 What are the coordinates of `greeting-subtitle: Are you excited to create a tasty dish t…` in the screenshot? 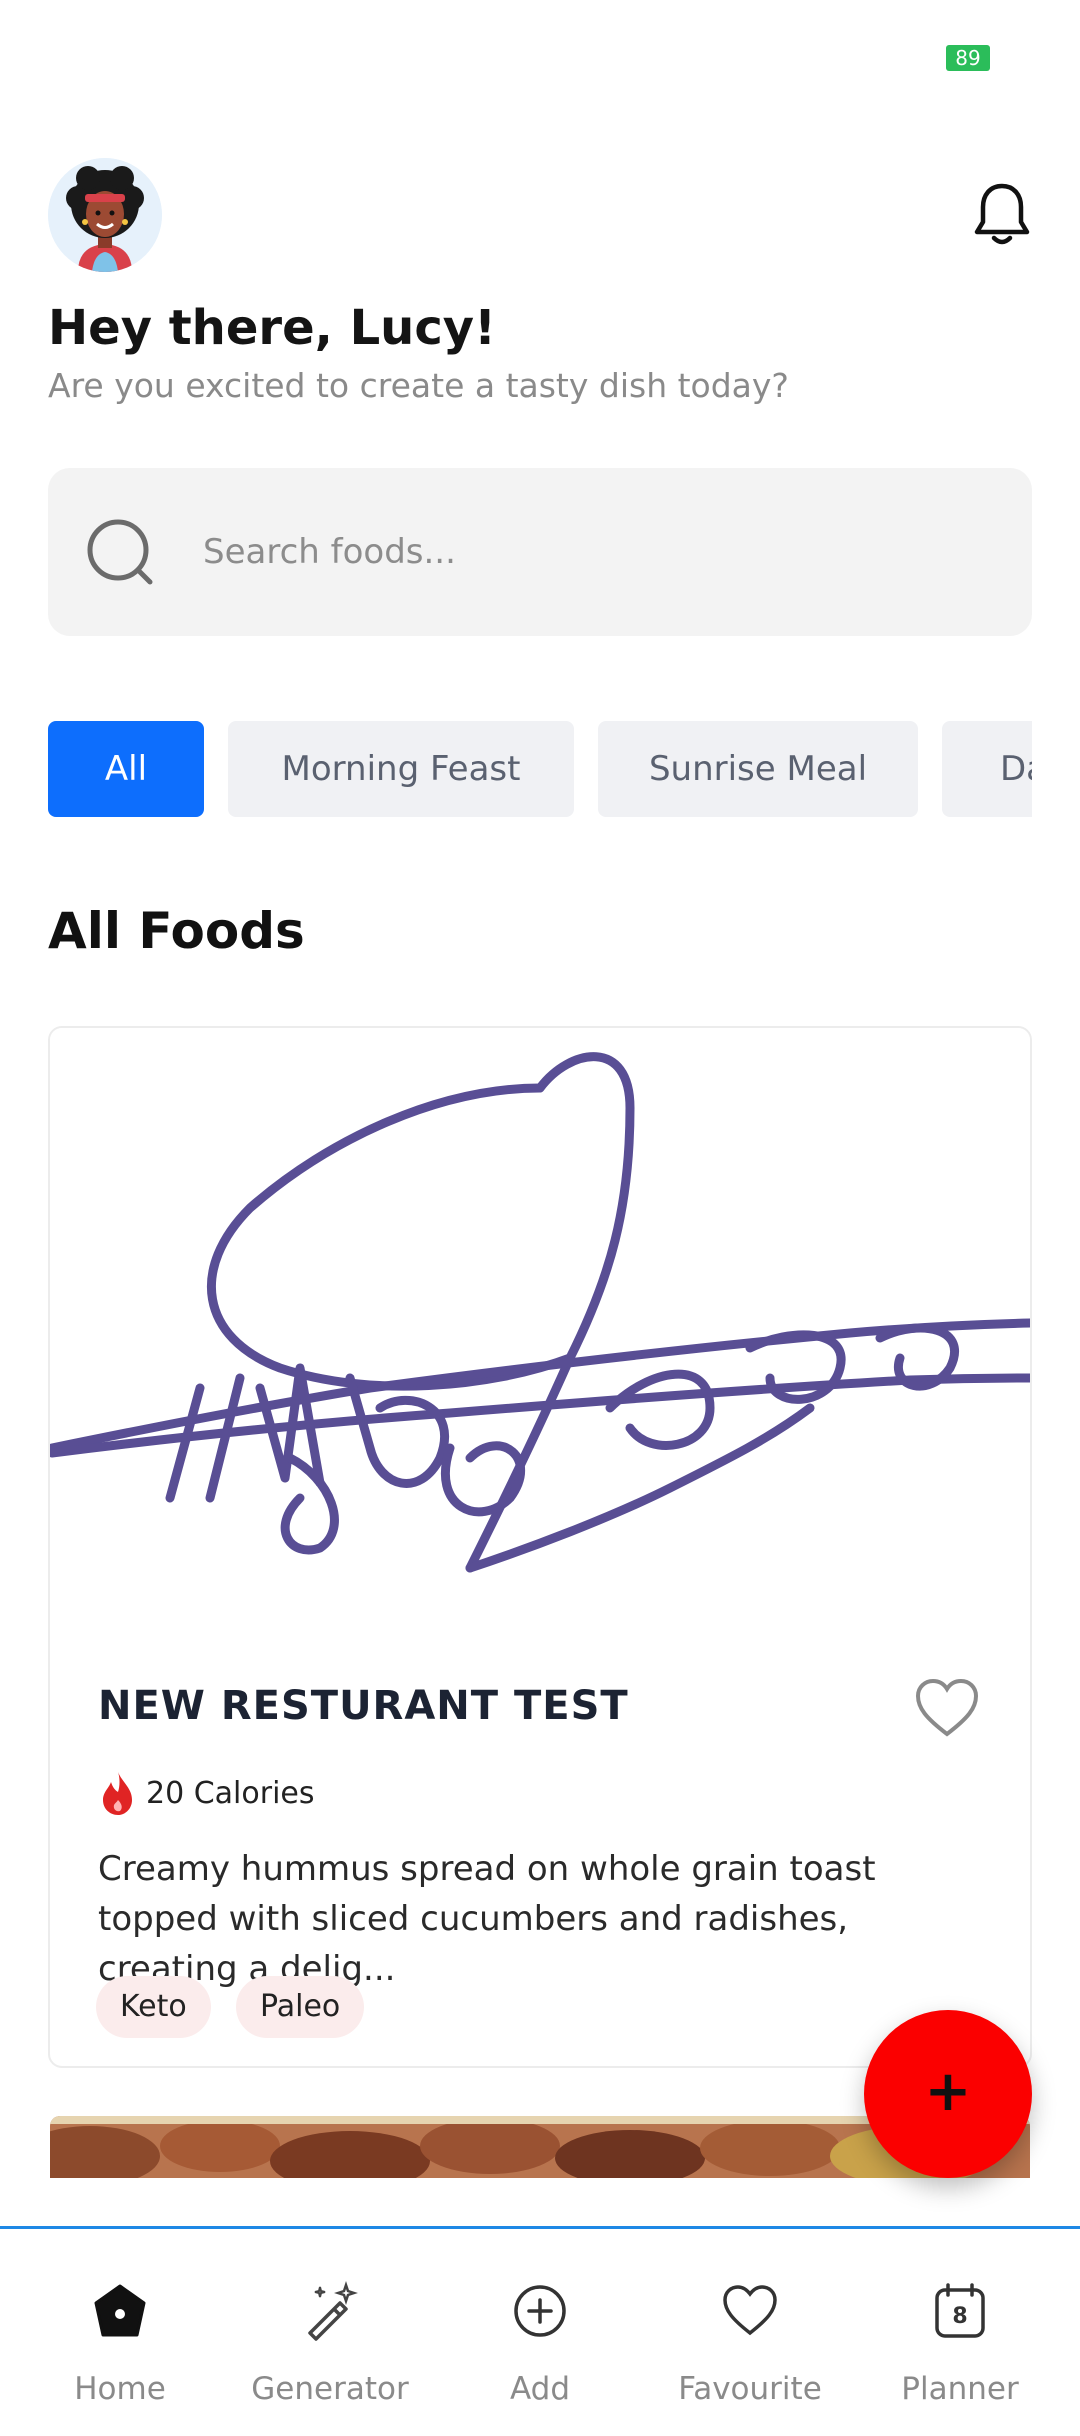 It's located at (418, 385).